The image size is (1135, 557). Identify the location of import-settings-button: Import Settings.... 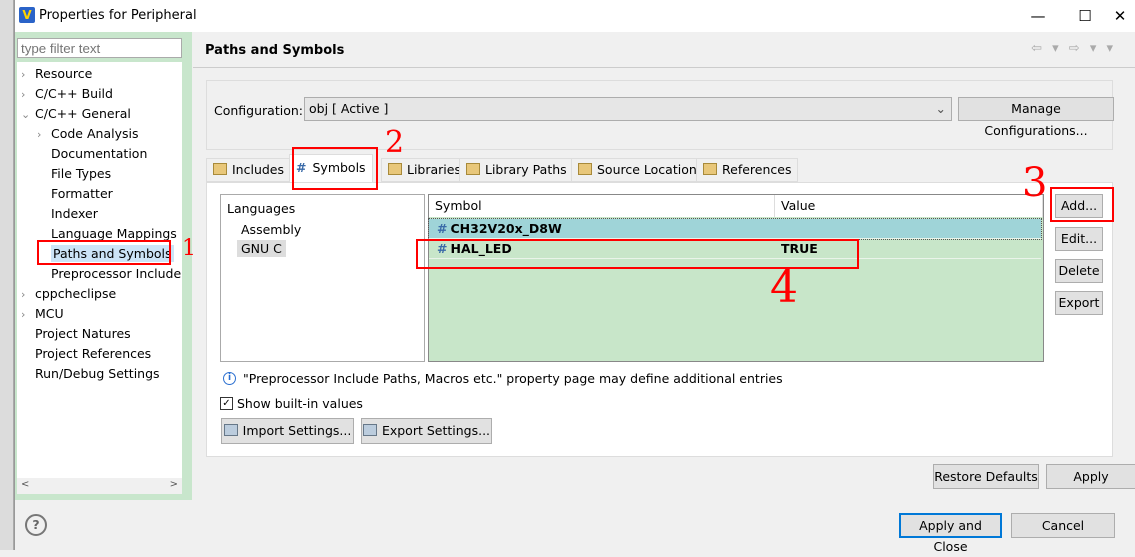
(287, 431).